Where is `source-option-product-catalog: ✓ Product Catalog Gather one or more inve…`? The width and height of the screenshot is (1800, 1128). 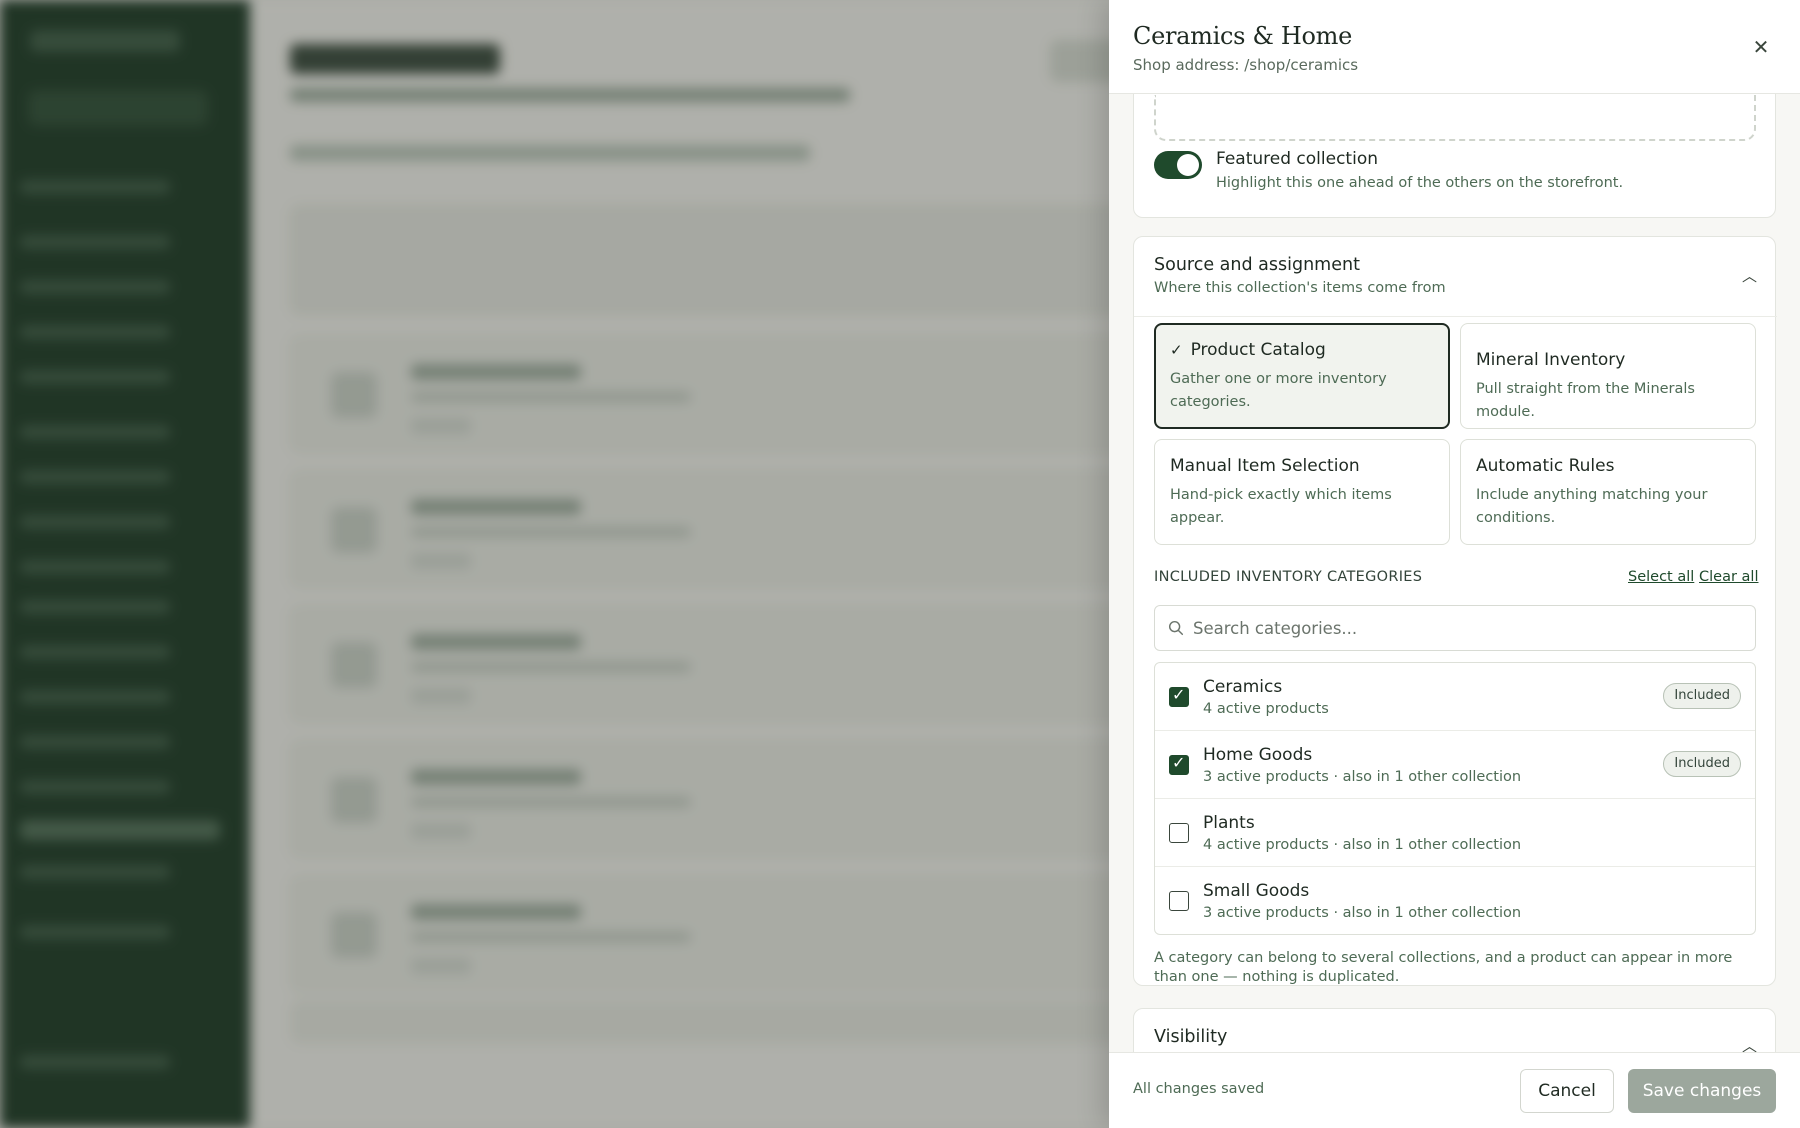 source-option-product-catalog: ✓ Product Catalog Gather one or more inve… is located at coordinates (1302, 376).